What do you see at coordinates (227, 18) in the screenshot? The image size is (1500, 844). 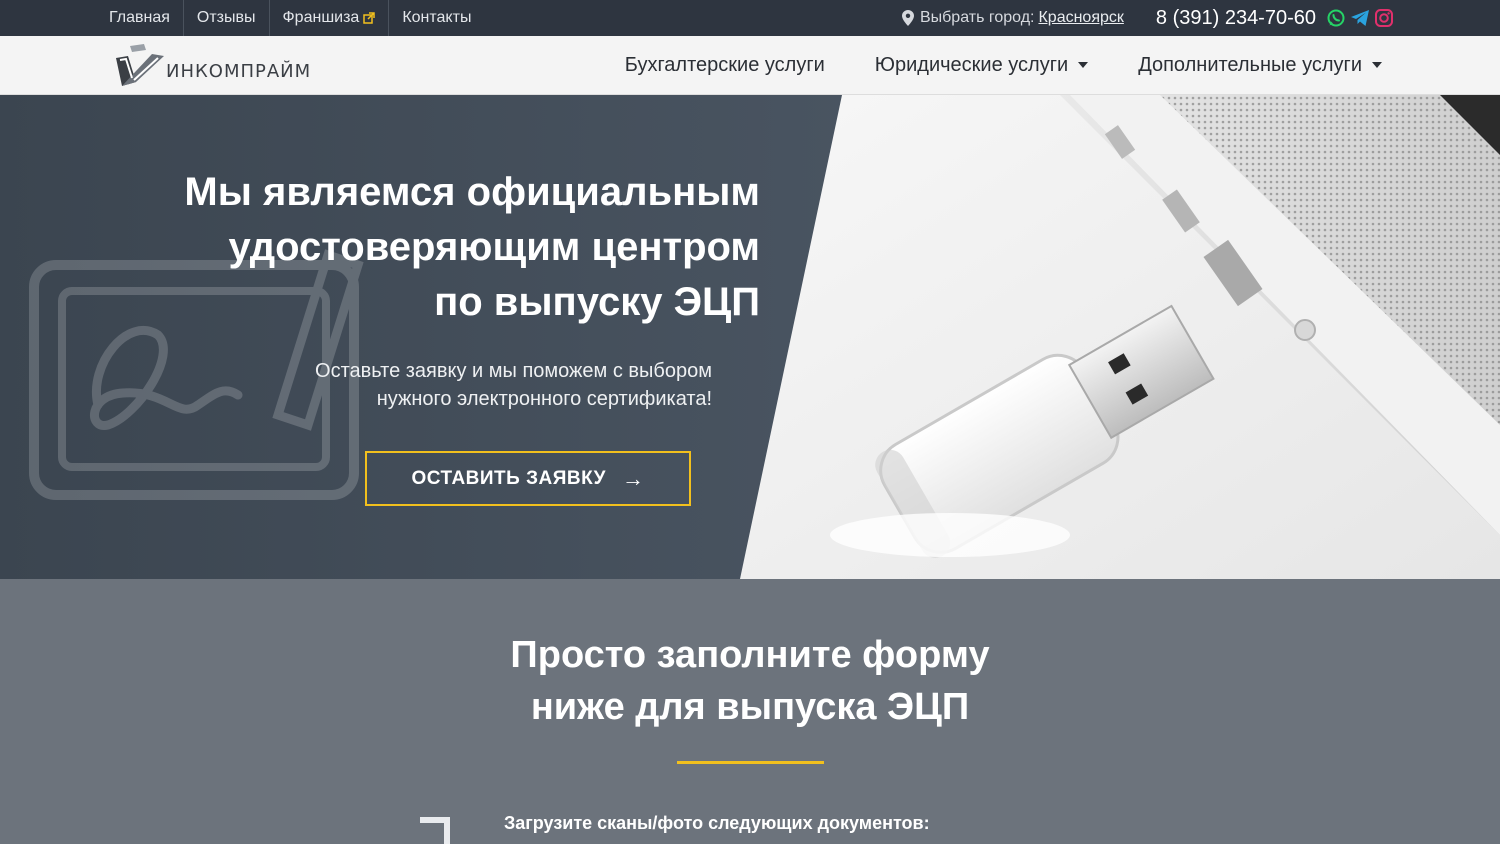 I see `top-nav-reviews: Отзывы` at bounding box center [227, 18].